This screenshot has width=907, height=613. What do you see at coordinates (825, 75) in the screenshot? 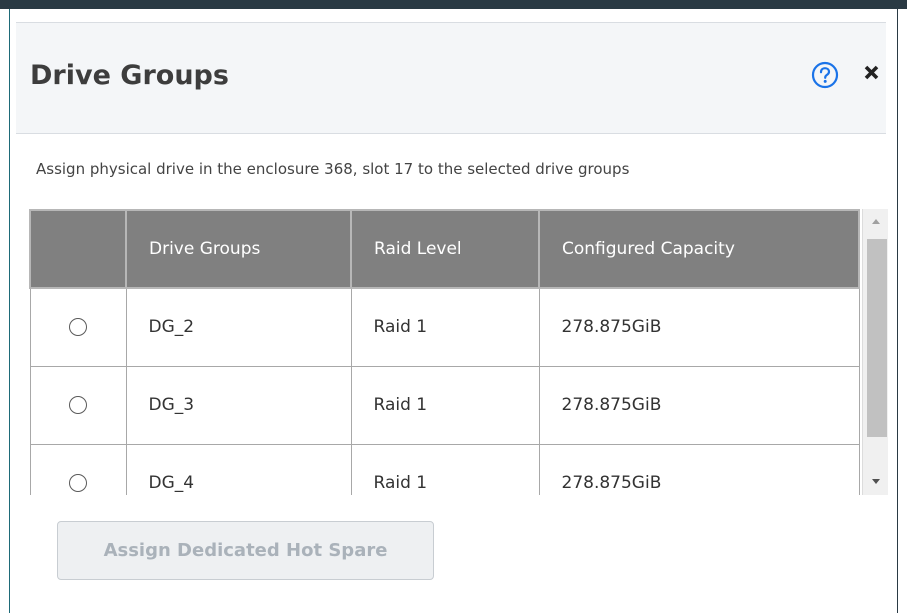
I see `help-icon` at bounding box center [825, 75].